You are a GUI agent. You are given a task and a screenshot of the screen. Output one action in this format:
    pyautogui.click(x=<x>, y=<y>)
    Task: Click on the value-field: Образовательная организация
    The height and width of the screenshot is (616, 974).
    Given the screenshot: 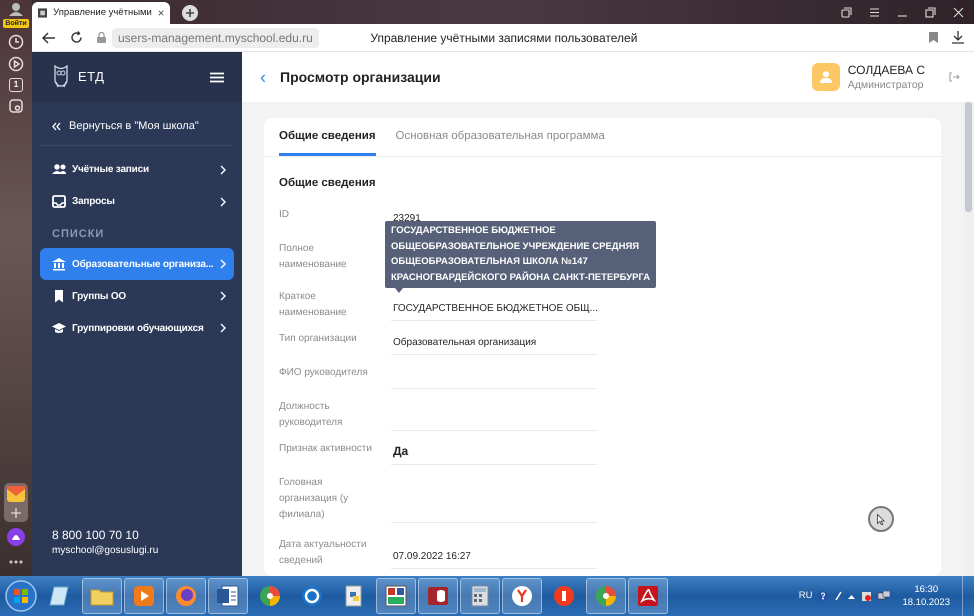 What is the action you would take?
    pyautogui.click(x=494, y=342)
    